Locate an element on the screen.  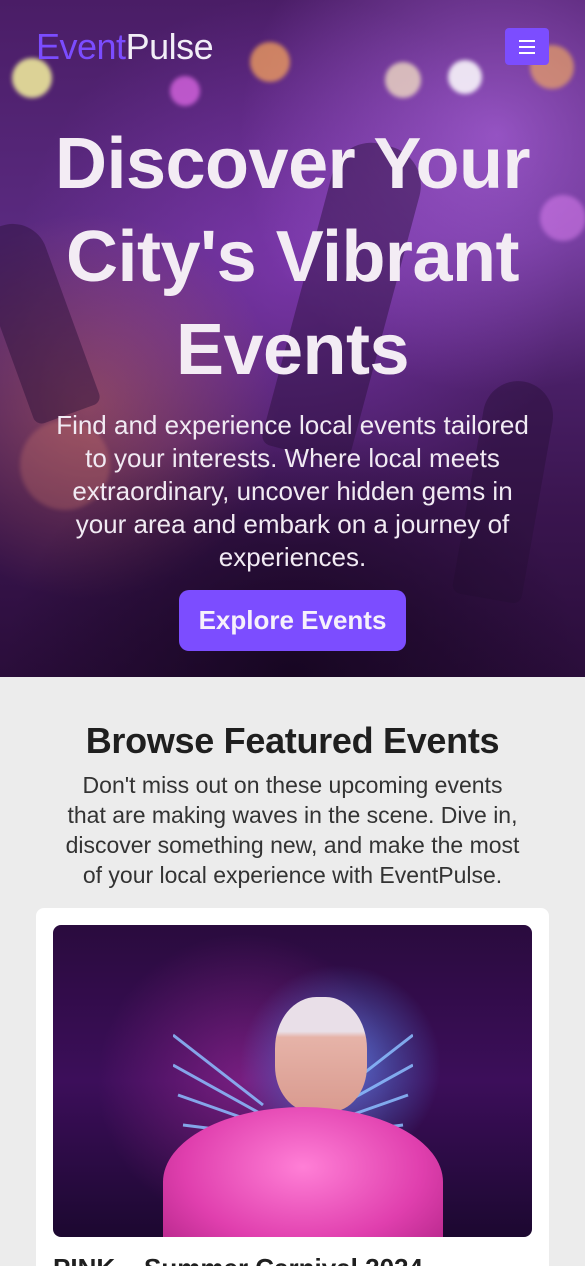
brand-logo-part2: Pulse is located at coordinates (169, 46).